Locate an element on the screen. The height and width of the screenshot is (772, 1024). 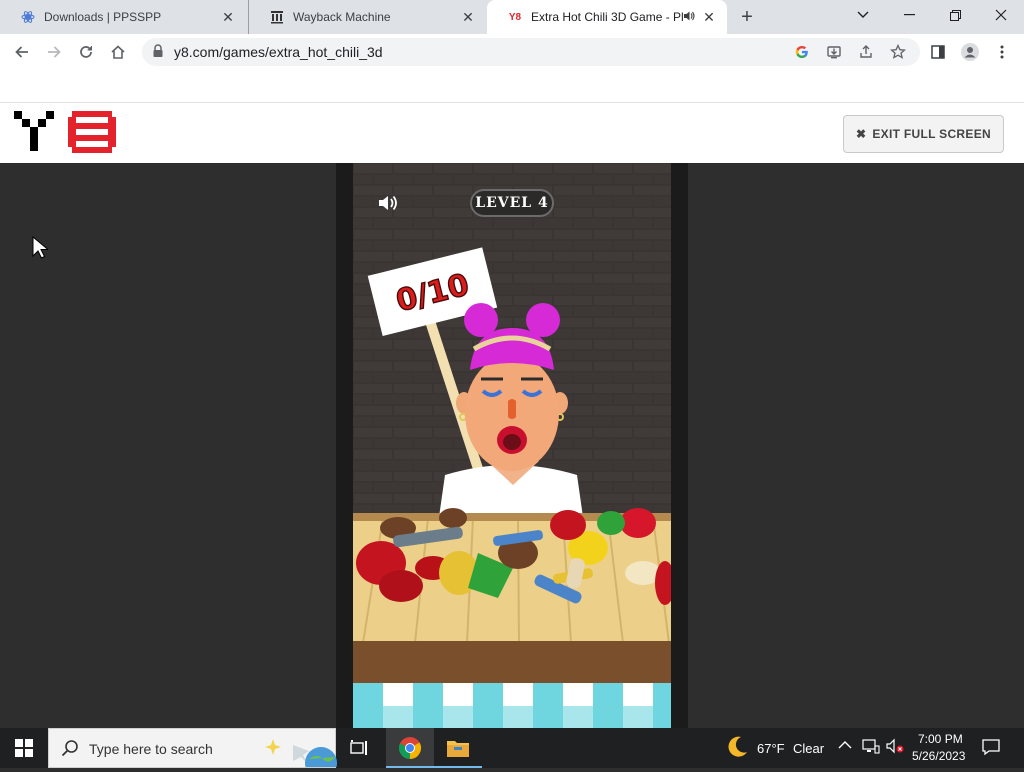
exit-label: EXIT FULL SCREEN is located at coordinates (931, 134).